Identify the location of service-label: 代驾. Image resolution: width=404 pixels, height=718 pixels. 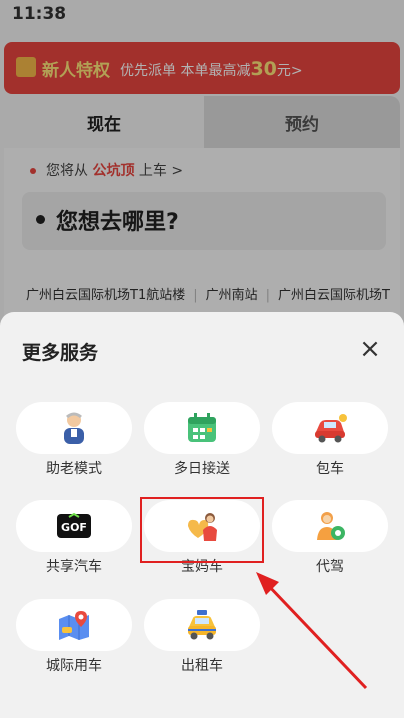
(330, 567).